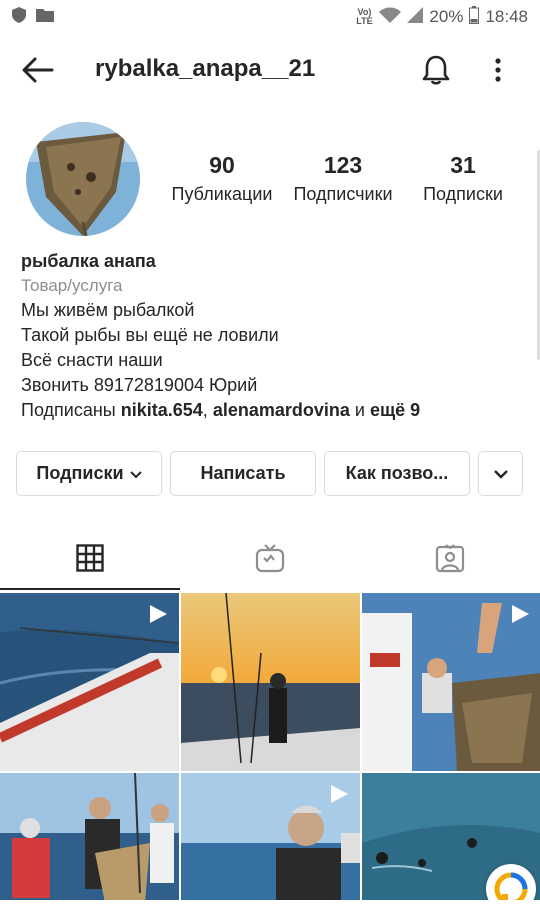 The width and height of the screenshot is (540, 920). I want to click on folder-icon, so click(45, 17).